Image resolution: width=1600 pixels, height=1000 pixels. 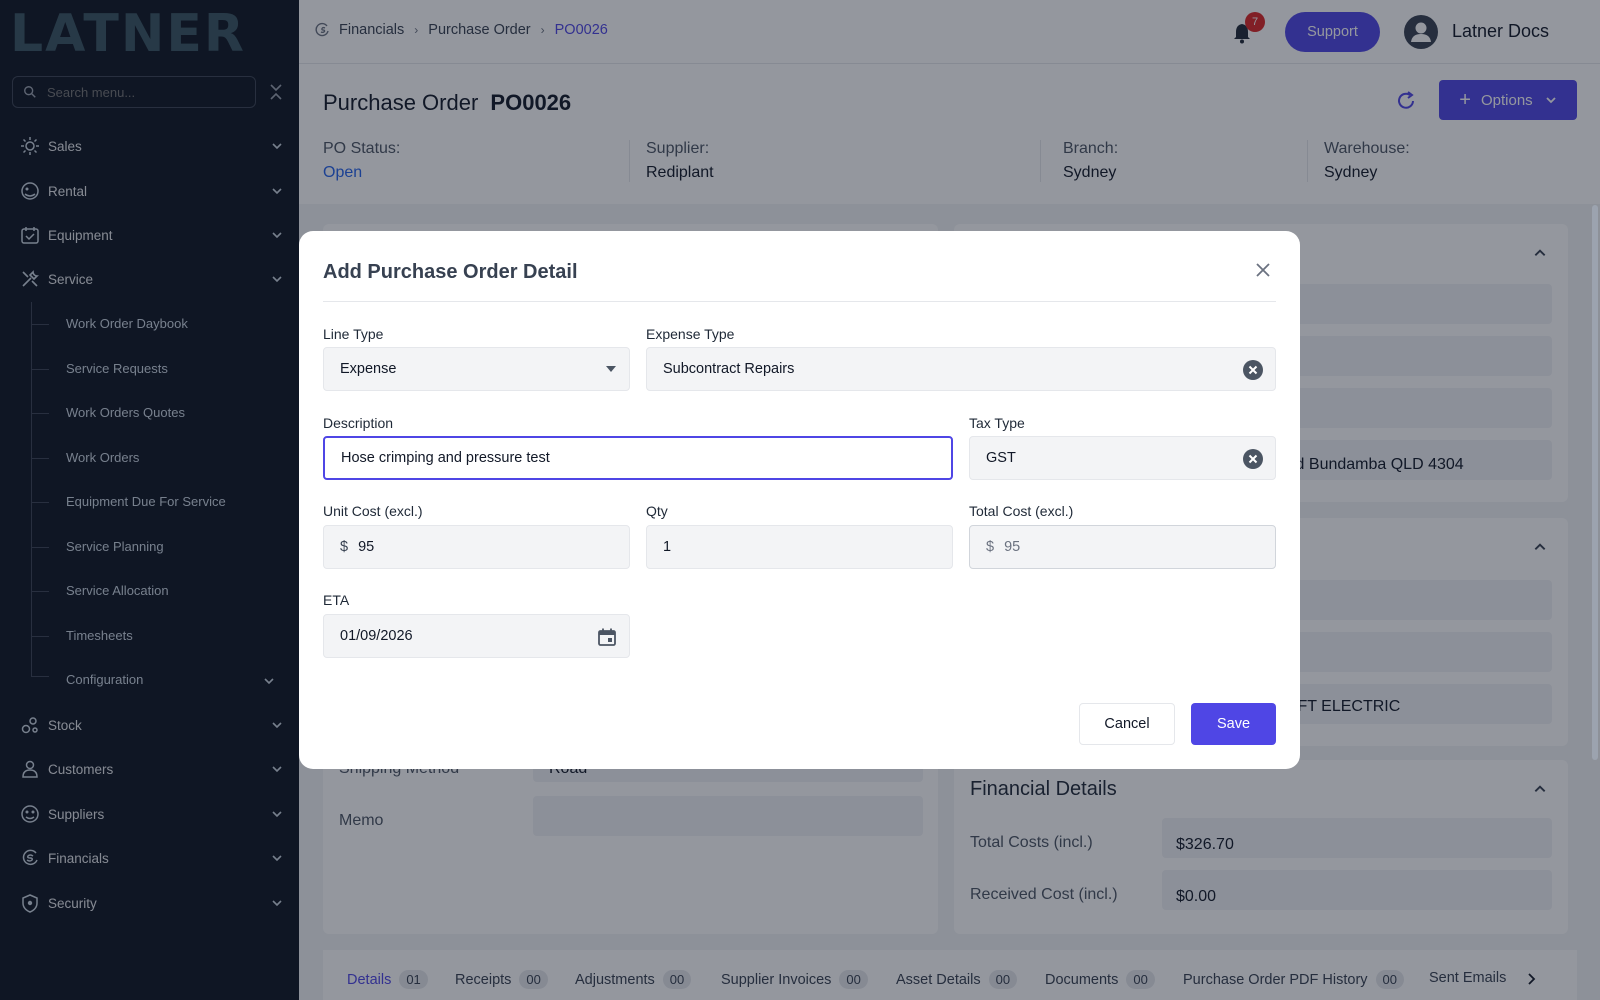 I want to click on page-scrollbar, so click(x=1595, y=482).